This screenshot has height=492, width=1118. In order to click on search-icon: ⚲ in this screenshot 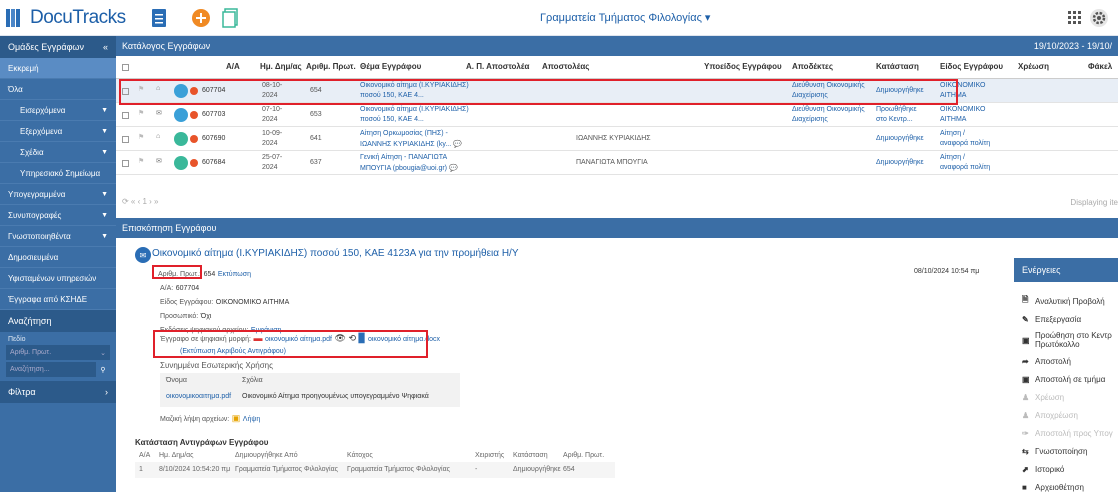, I will do `click(103, 369)`.